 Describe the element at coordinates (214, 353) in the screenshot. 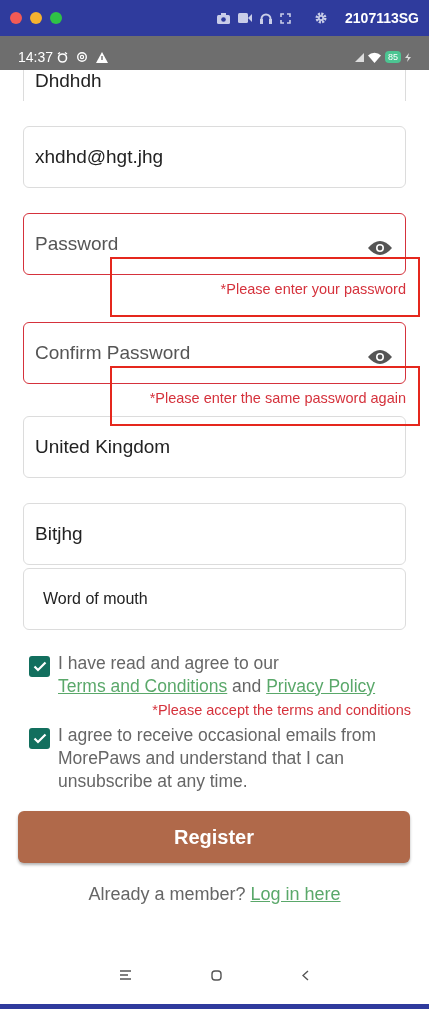

I see `input-field: Confirm Password` at that location.